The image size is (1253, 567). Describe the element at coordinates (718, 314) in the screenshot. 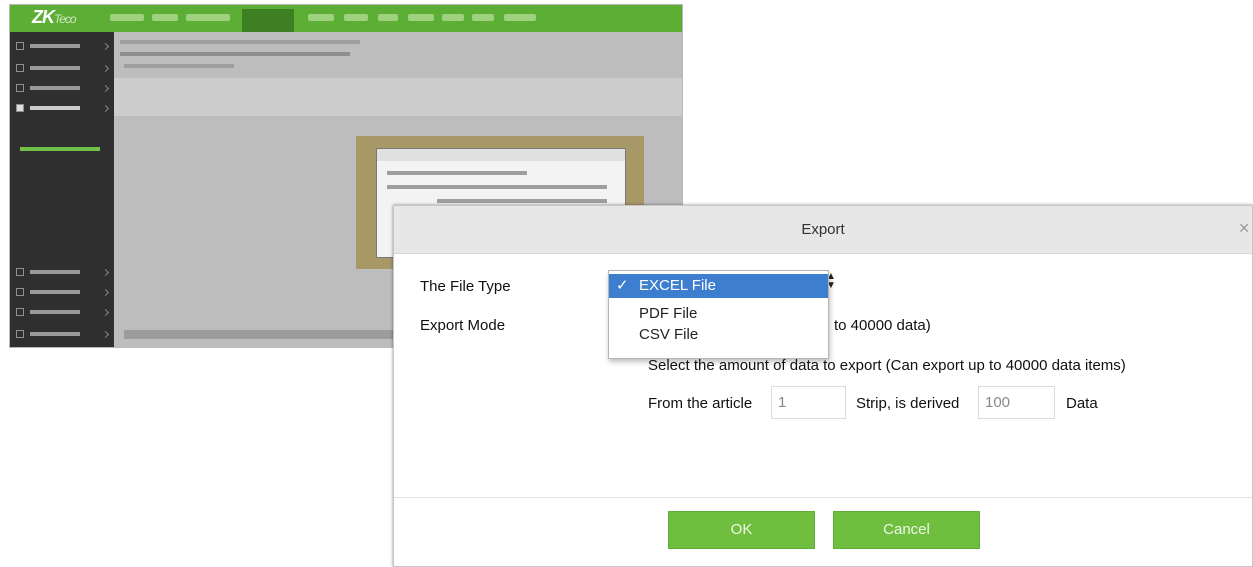

I see `file-type-dropdown: ✓ EXCEL File PDF File CSV File` at that location.